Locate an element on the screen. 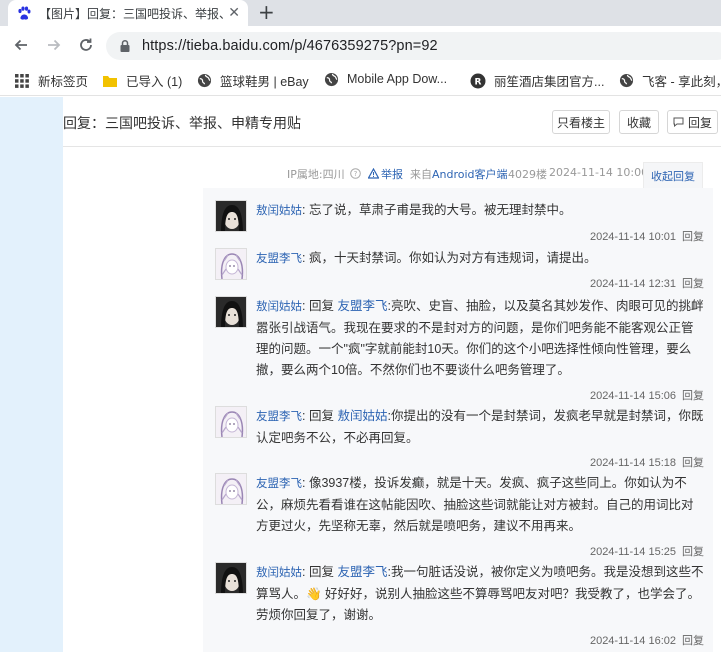 Image resolution: width=721 pixels, height=652 pixels. reply-time: 2024-11-14 15:06 is located at coordinates (632, 396).